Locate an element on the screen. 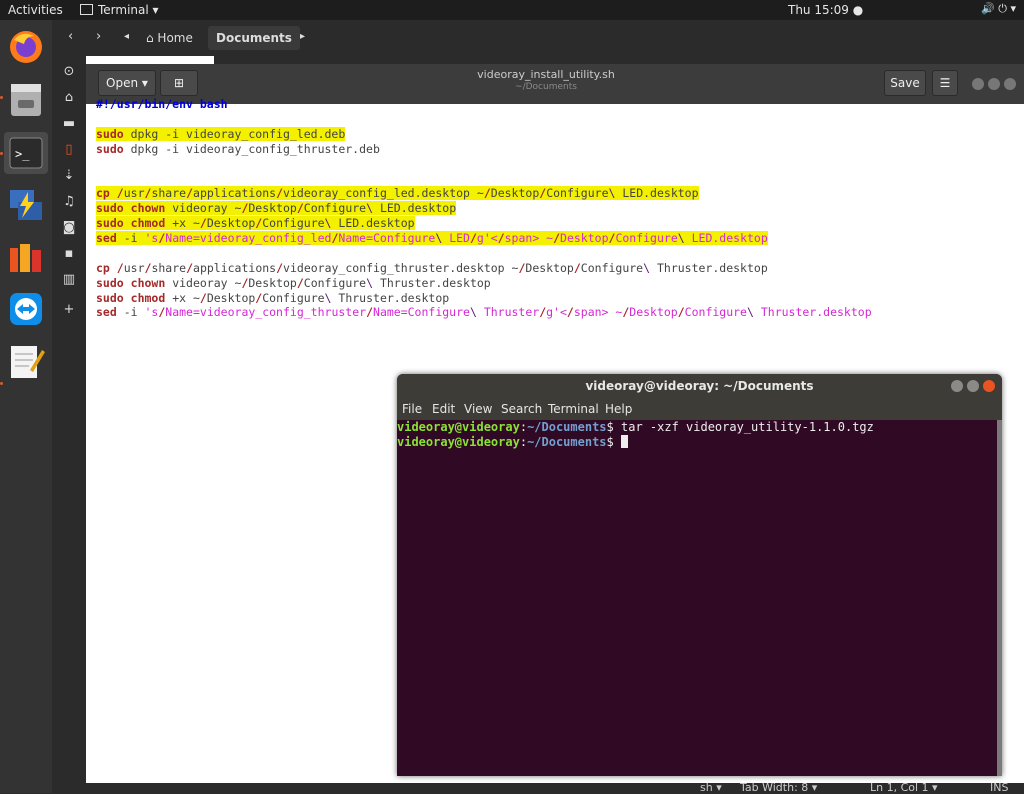 The image size is (1024, 794). terminal-title: videoray@videoray: ~/Documents is located at coordinates (699, 386).